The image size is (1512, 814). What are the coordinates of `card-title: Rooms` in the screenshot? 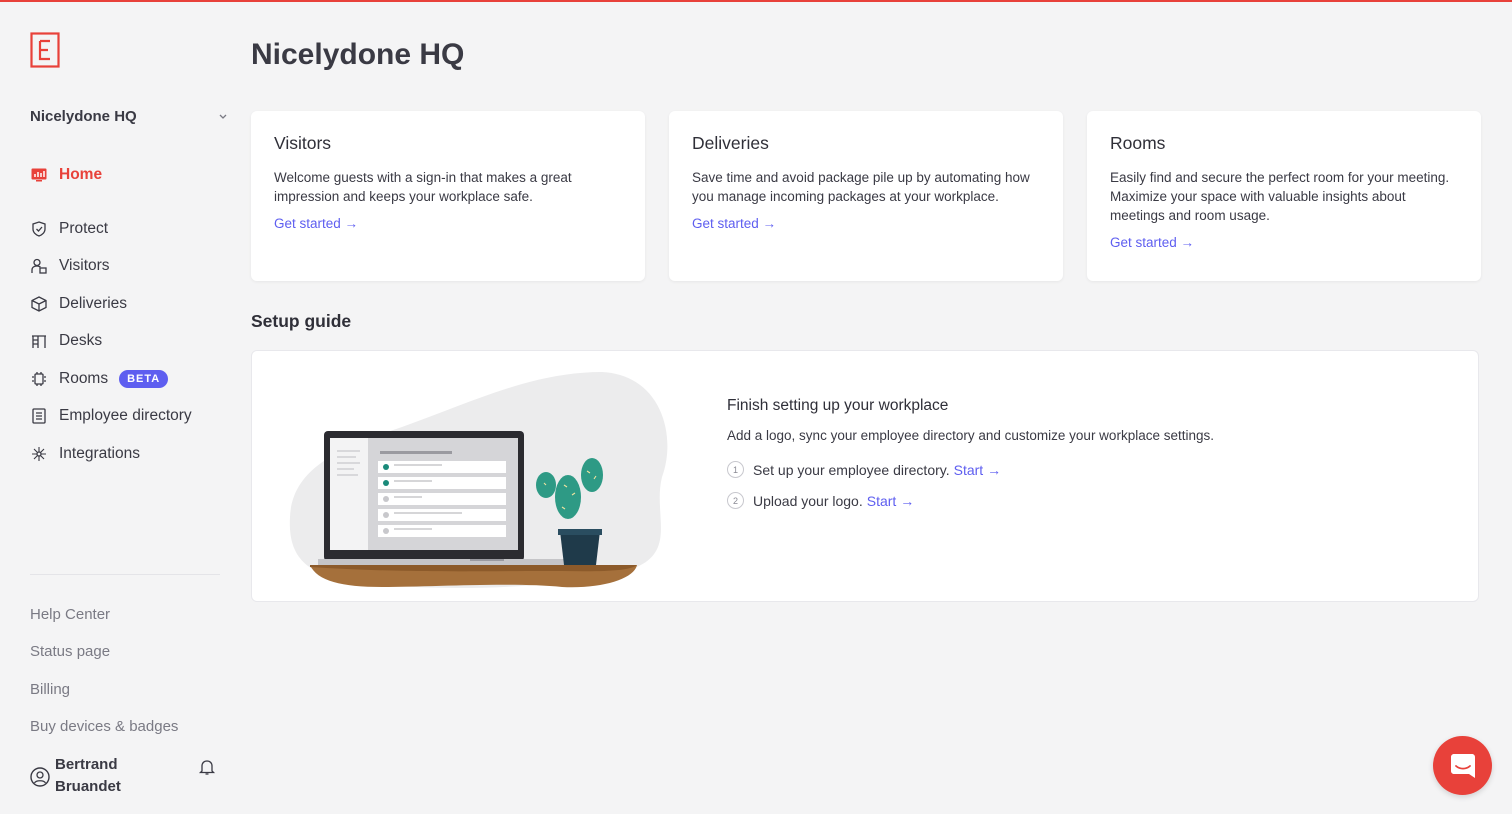 It's located at (1138, 143).